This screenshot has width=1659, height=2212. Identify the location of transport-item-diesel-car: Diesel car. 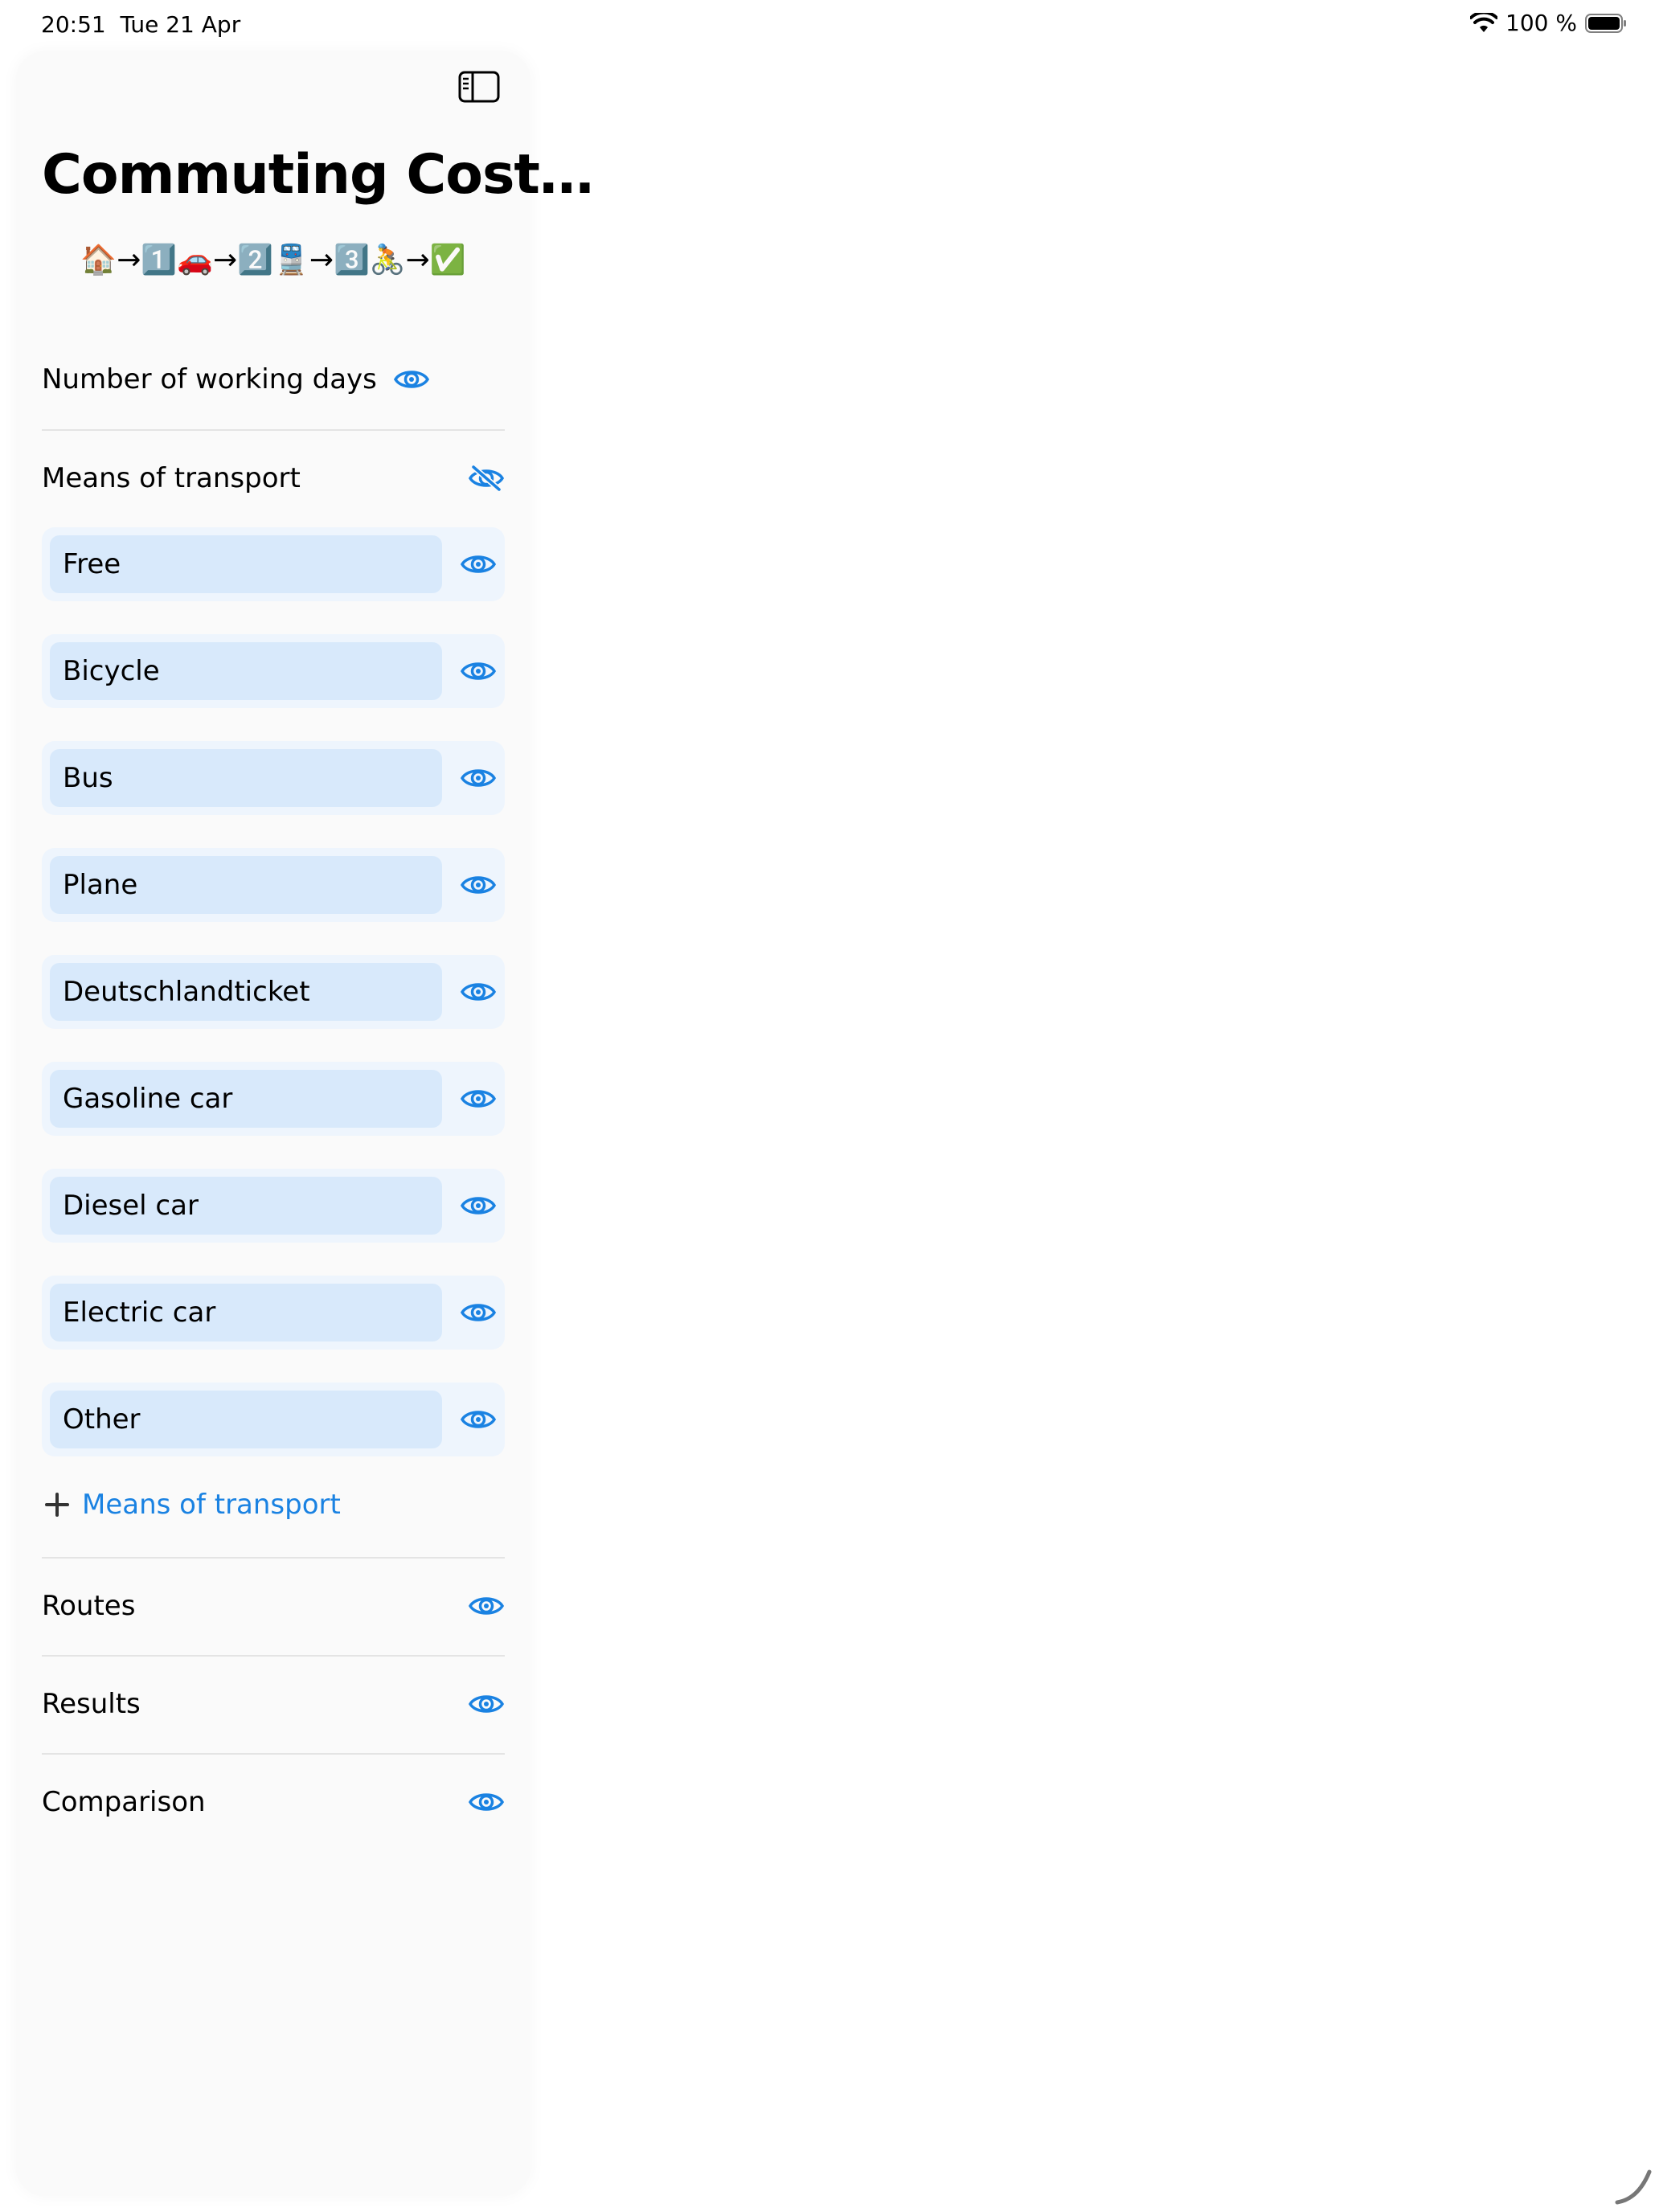
(273, 1206).